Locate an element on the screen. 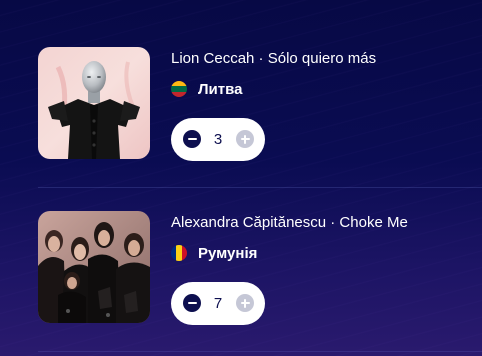 The width and height of the screenshot is (482, 356). vote-count: 3 is located at coordinates (218, 139).